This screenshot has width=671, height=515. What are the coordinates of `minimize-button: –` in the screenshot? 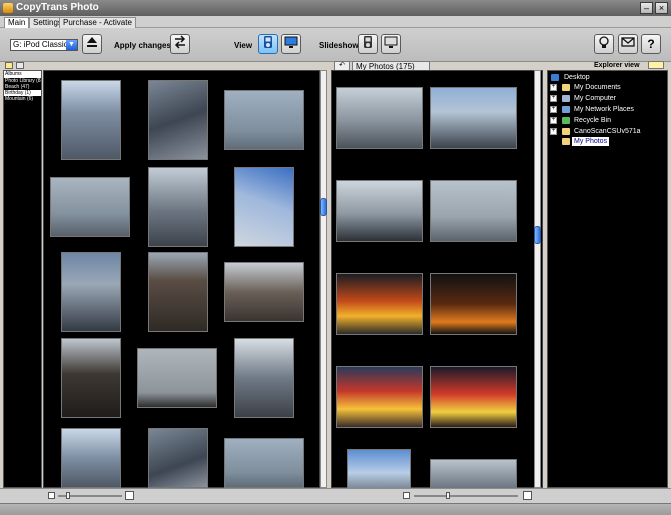 It's located at (646, 8).